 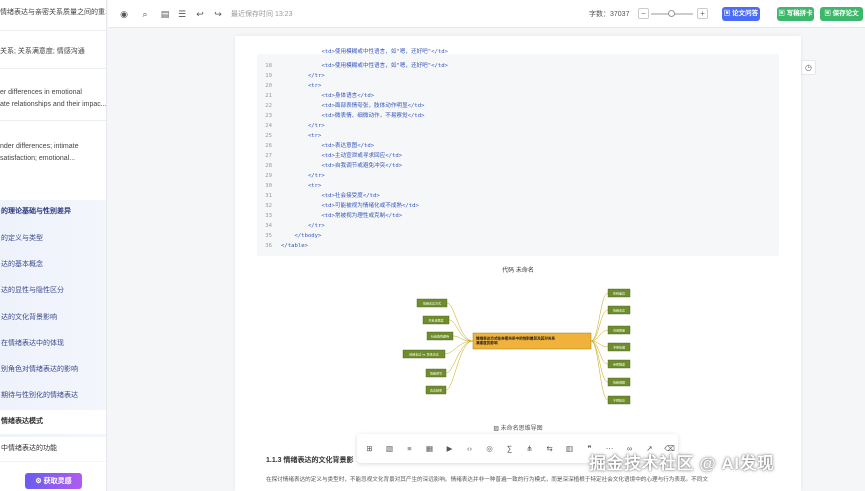 What do you see at coordinates (828, 13) in the screenshot?
I see `save-icon: ▣` at bounding box center [828, 13].